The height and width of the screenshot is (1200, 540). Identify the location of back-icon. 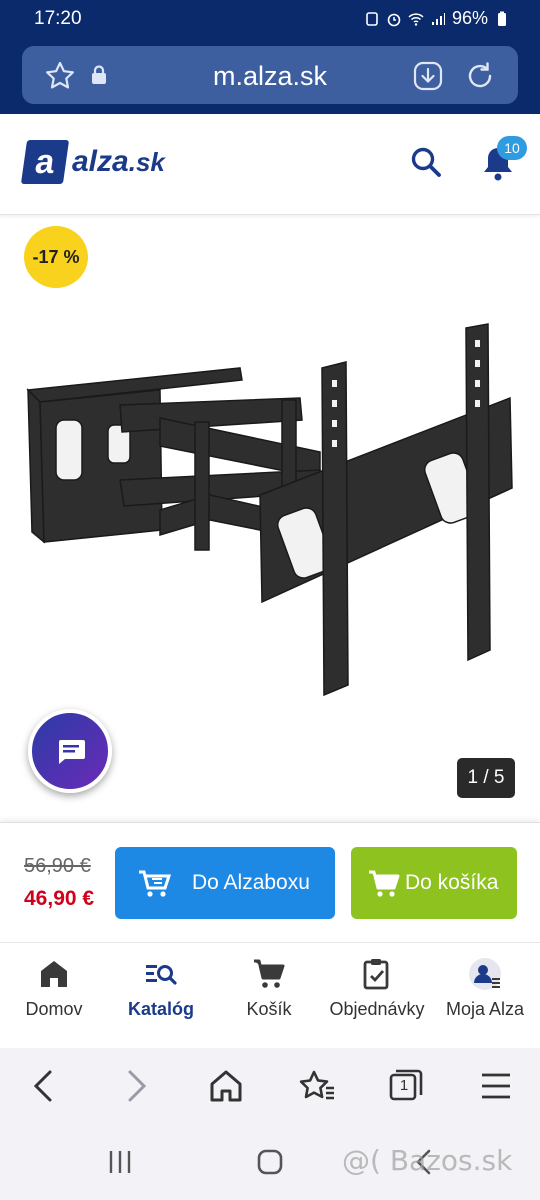
(44, 1086).